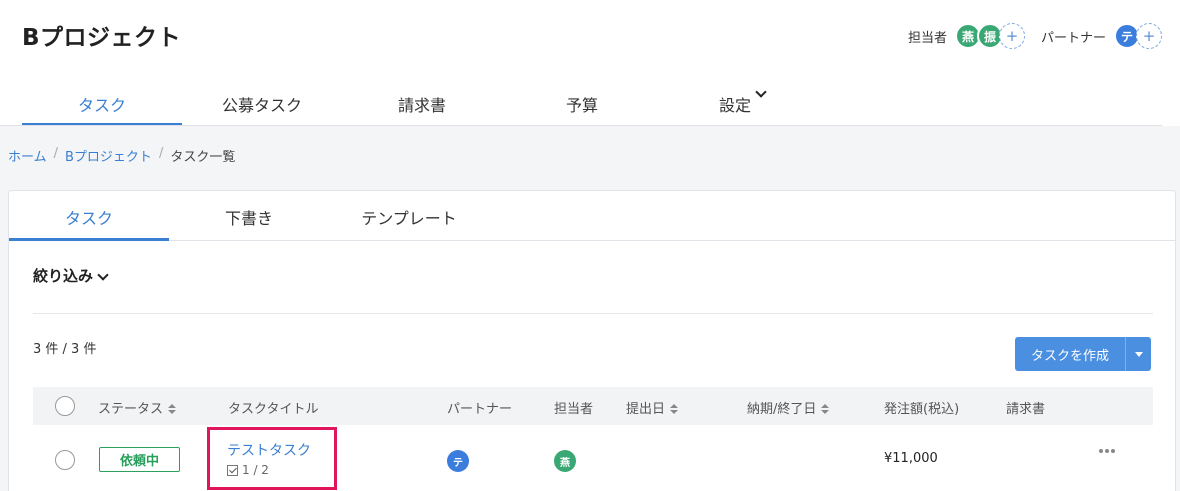 This screenshot has height=491, width=1180. I want to click on select-all-checkbox, so click(65, 406).